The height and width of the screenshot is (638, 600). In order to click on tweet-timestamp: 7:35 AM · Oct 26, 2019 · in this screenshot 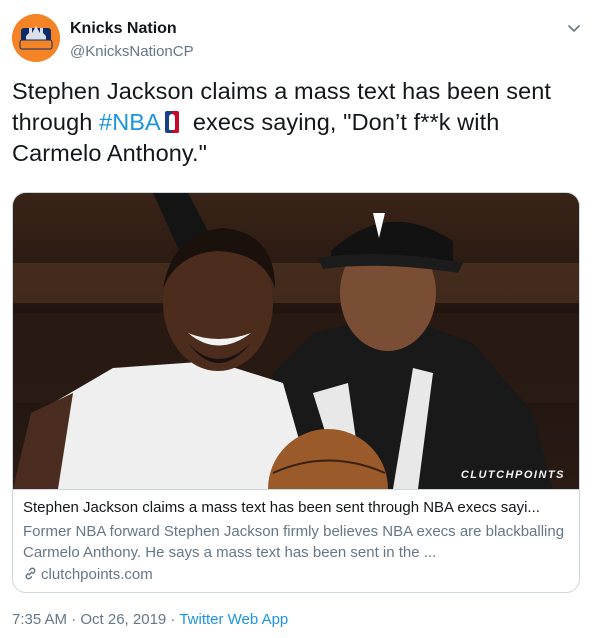, I will do `click(95, 619)`.